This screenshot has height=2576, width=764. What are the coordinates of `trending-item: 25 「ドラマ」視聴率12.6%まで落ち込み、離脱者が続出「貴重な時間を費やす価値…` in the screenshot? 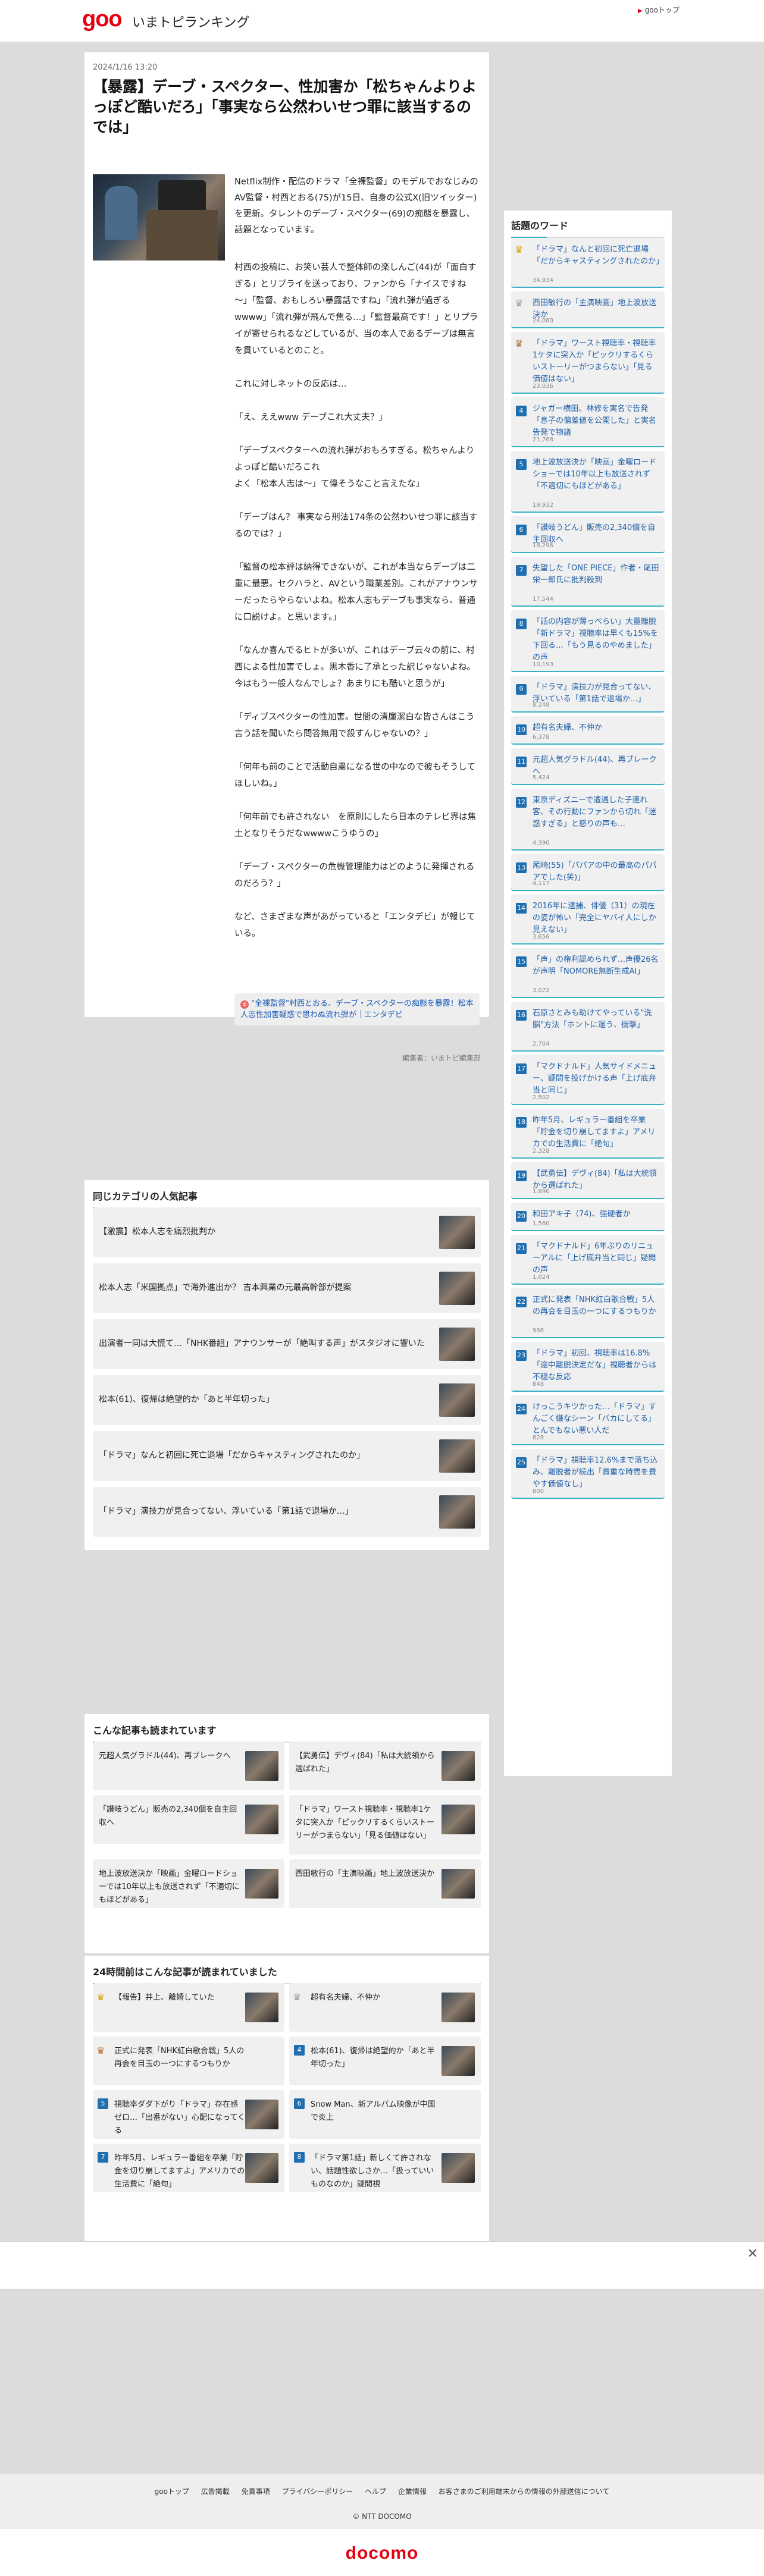 It's located at (588, 1474).